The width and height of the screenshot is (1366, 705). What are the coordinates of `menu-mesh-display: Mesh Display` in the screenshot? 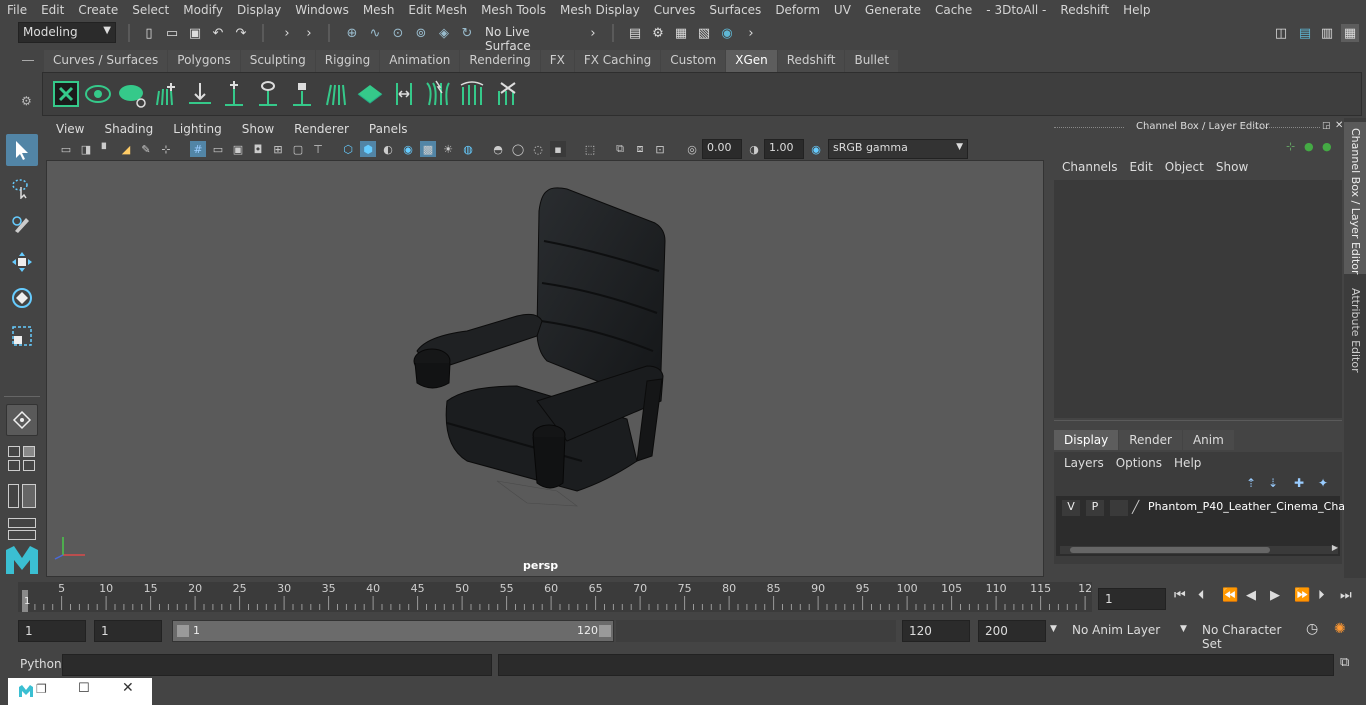 It's located at (600, 10).